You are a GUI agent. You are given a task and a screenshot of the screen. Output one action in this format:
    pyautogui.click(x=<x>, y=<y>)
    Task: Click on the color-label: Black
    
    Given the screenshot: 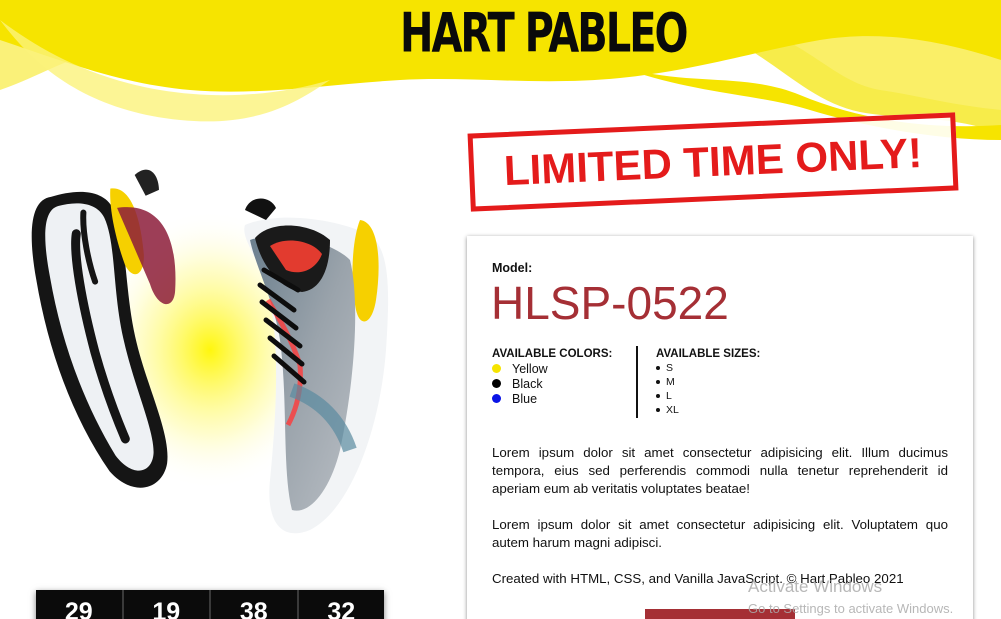 What is the action you would take?
    pyautogui.click(x=527, y=383)
    